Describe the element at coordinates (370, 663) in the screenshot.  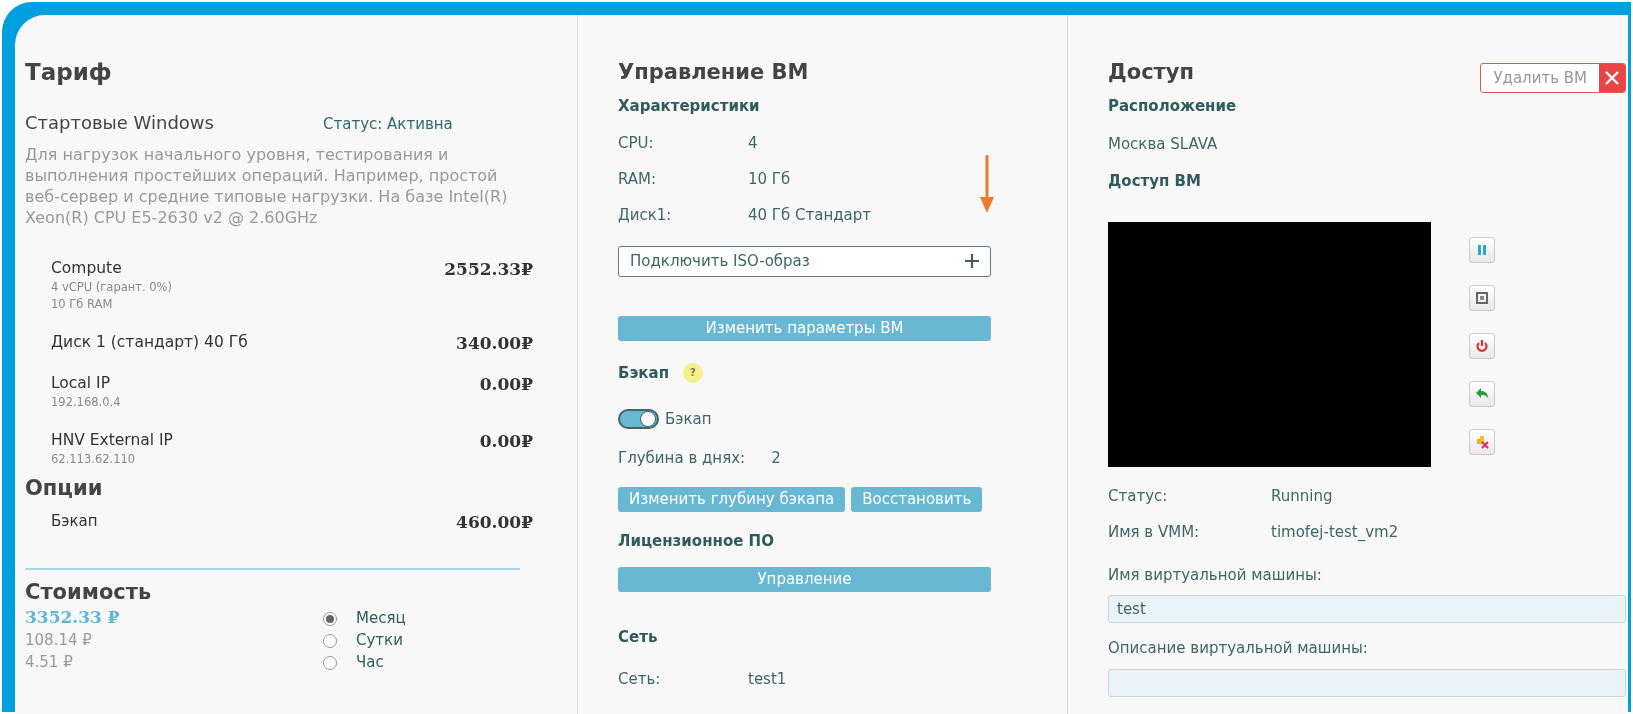
I see `radio-label: Час` at that location.